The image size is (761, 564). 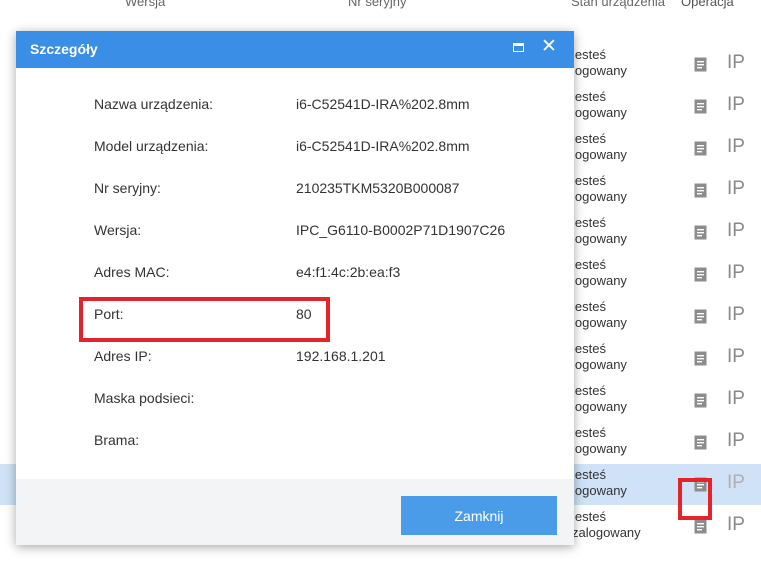 I want to click on field-label: Nr seryjny:, so click(x=127, y=188).